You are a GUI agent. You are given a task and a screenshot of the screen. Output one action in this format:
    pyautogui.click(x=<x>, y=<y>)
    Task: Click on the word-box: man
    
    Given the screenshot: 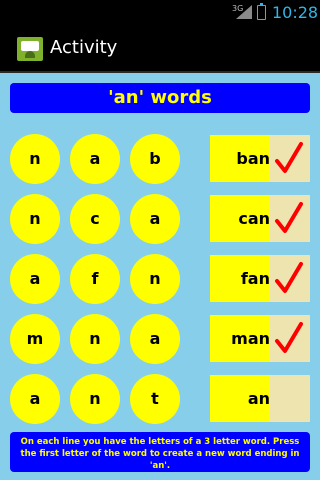 What is the action you would take?
    pyautogui.click(x=260, y=338)
    